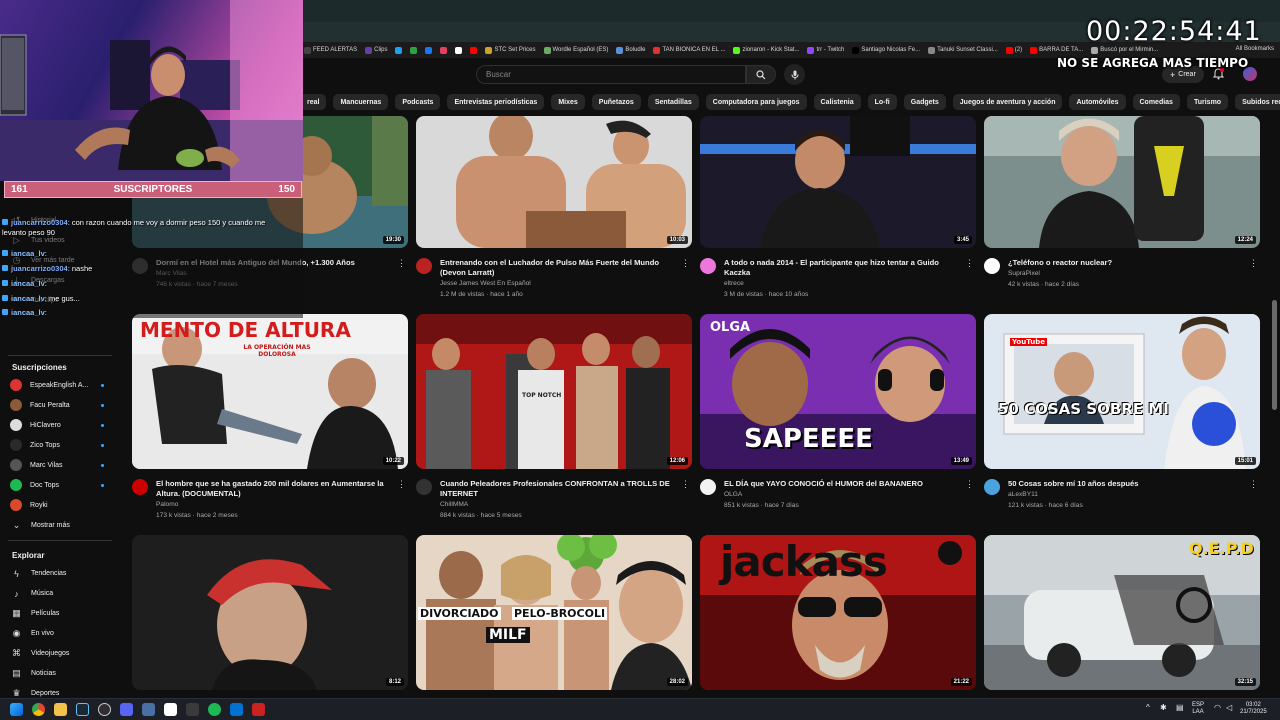  Describe the element at coordinates (170, 709) in the screenshot. I see `capcut-icon` at that location.